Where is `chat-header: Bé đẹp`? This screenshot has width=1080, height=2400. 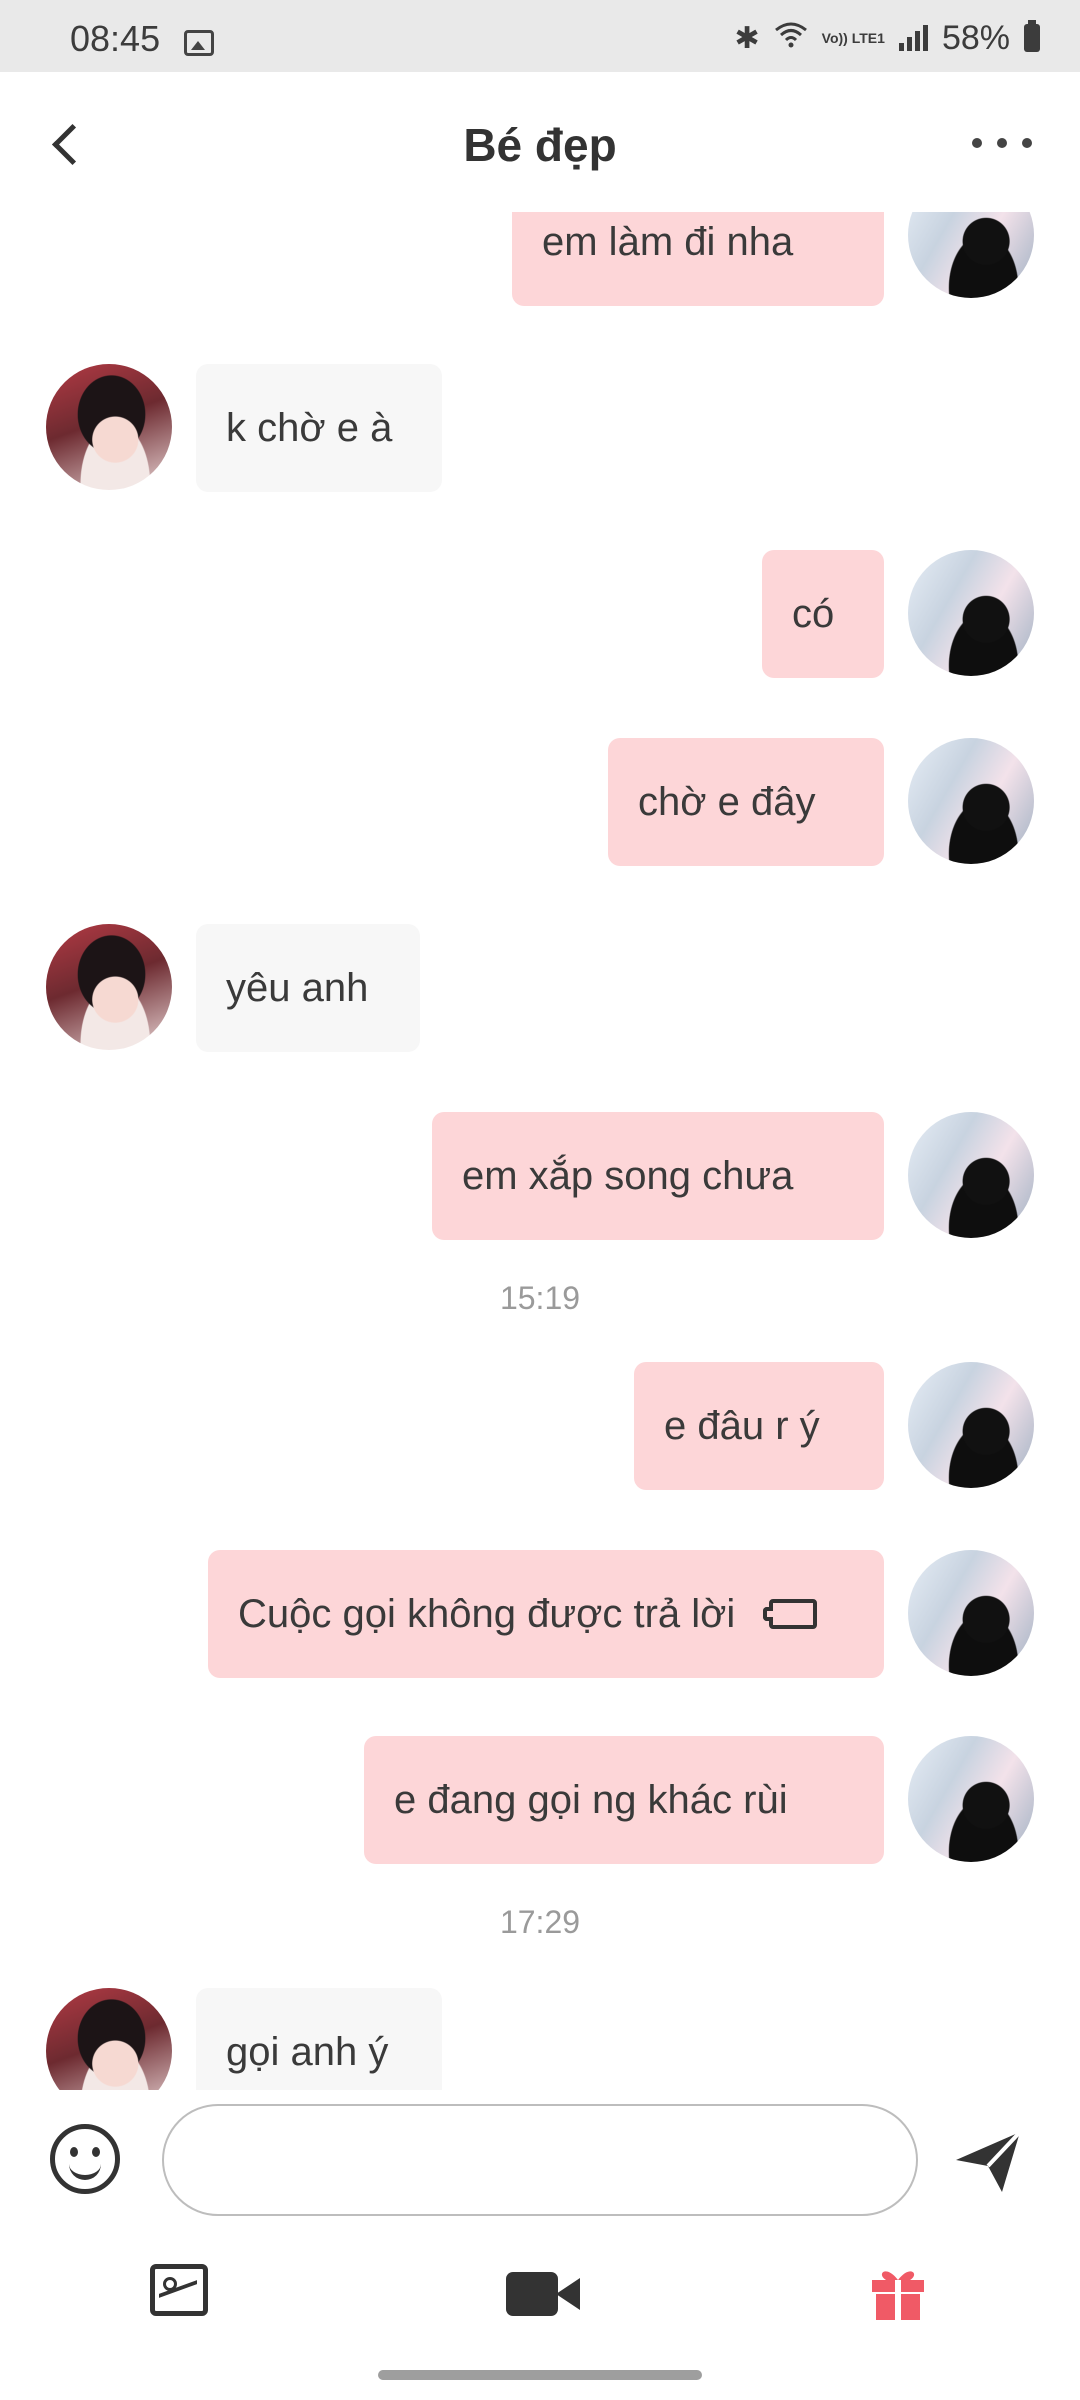
chat-header: Bé đẹp is located at coordinates (540, 142).